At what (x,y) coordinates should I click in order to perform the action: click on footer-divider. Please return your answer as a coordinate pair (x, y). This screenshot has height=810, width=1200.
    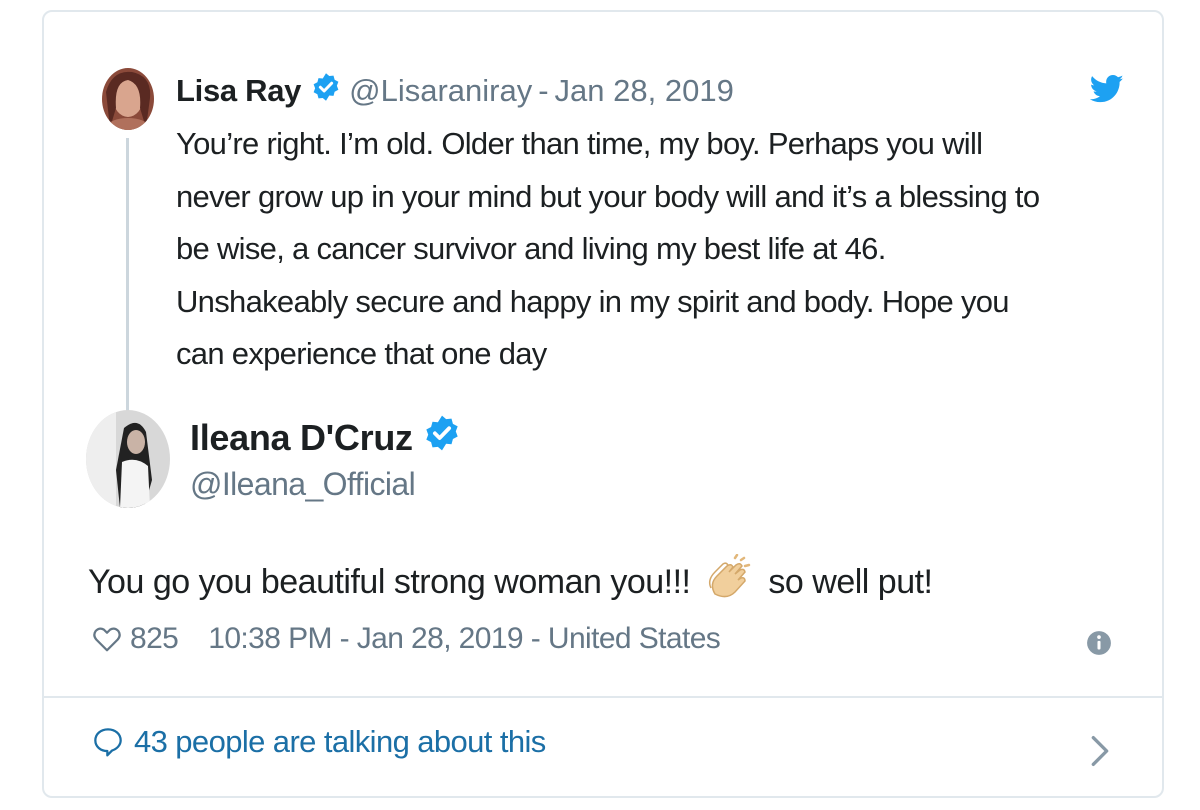
    Looking at the image, I should click on (603, 697).